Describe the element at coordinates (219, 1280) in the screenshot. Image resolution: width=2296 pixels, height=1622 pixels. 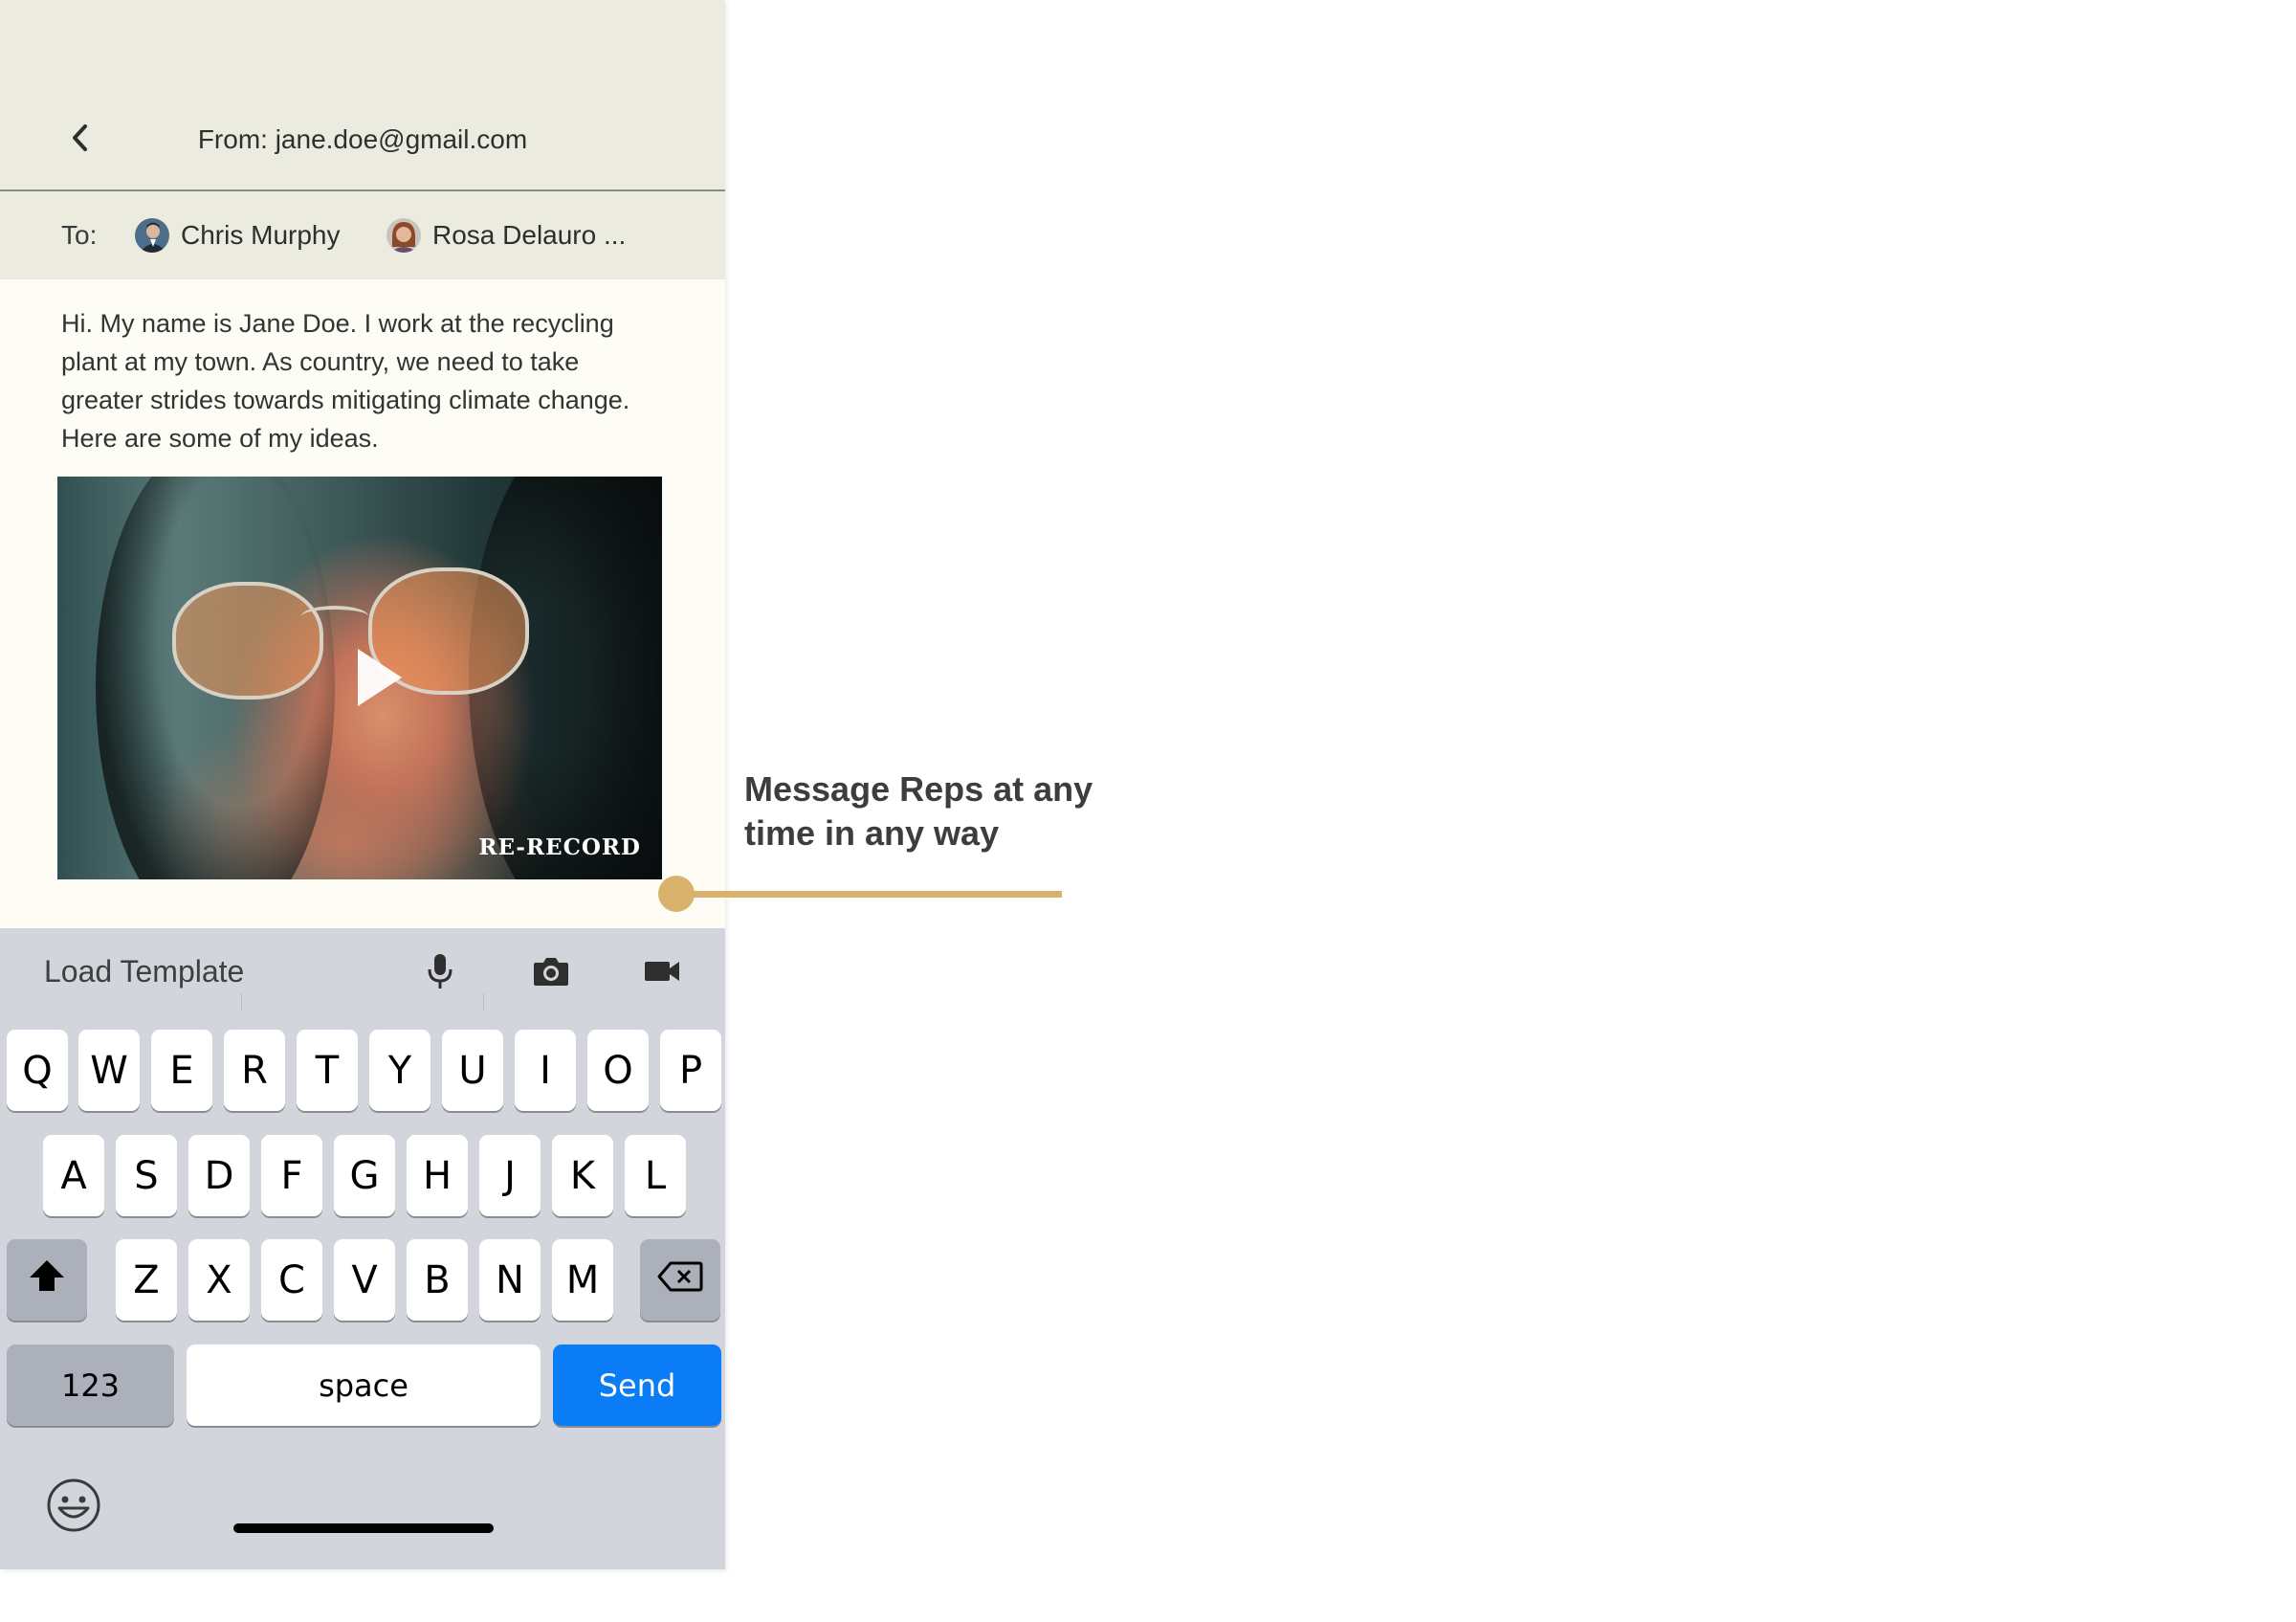
I see `key-x: X` at that location.